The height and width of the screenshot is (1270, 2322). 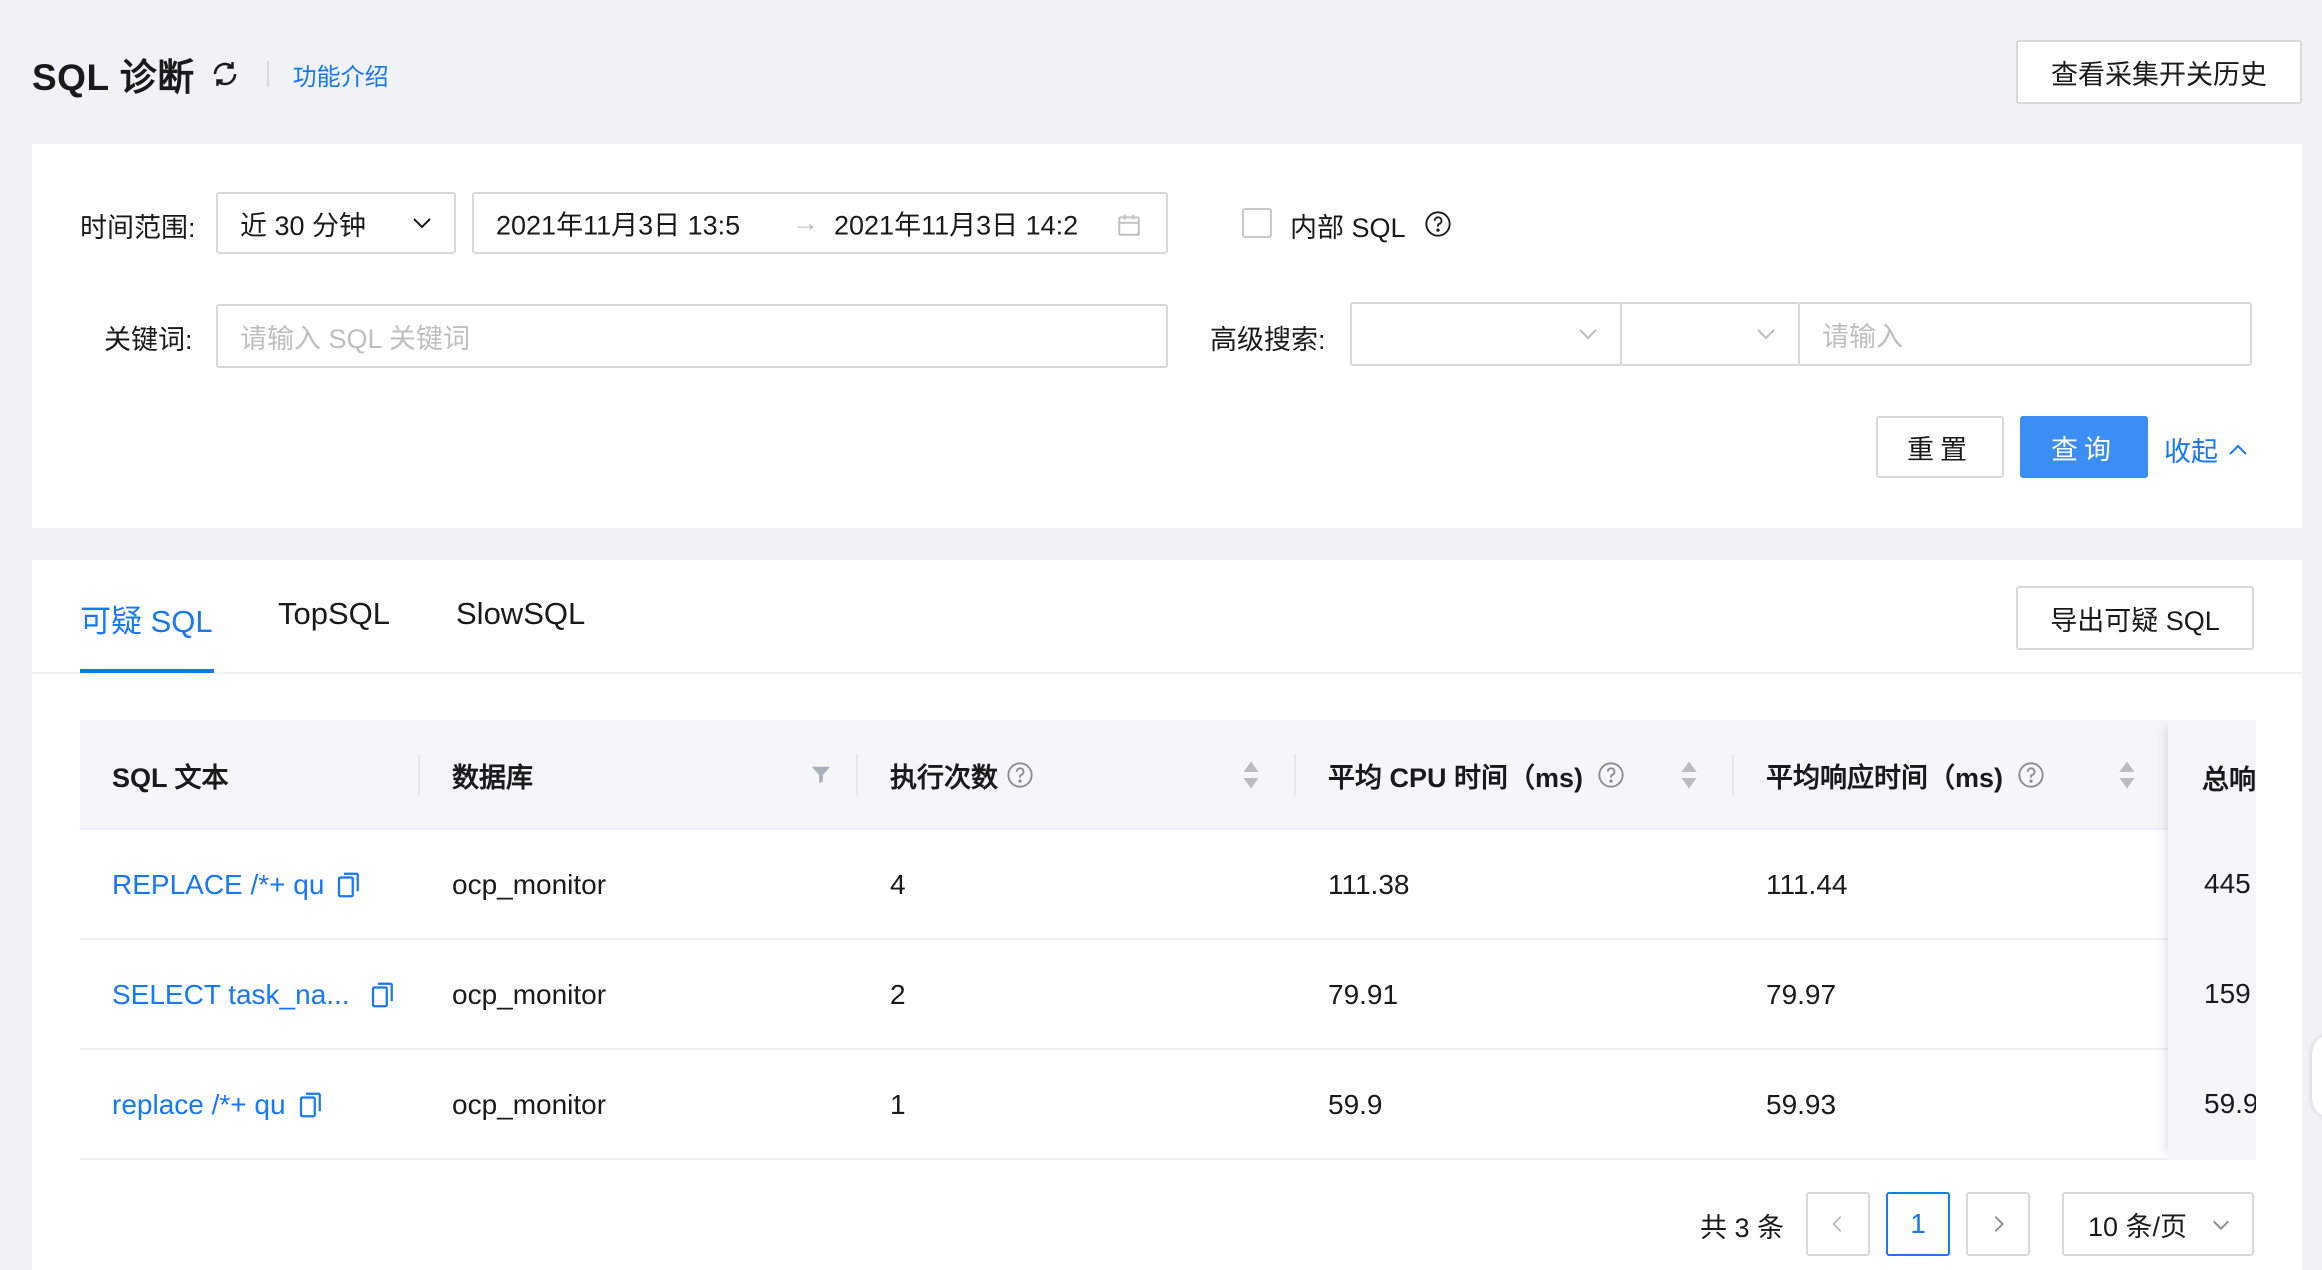 I want to click on collapse-link: 收起, so click(x=2207, y=449).